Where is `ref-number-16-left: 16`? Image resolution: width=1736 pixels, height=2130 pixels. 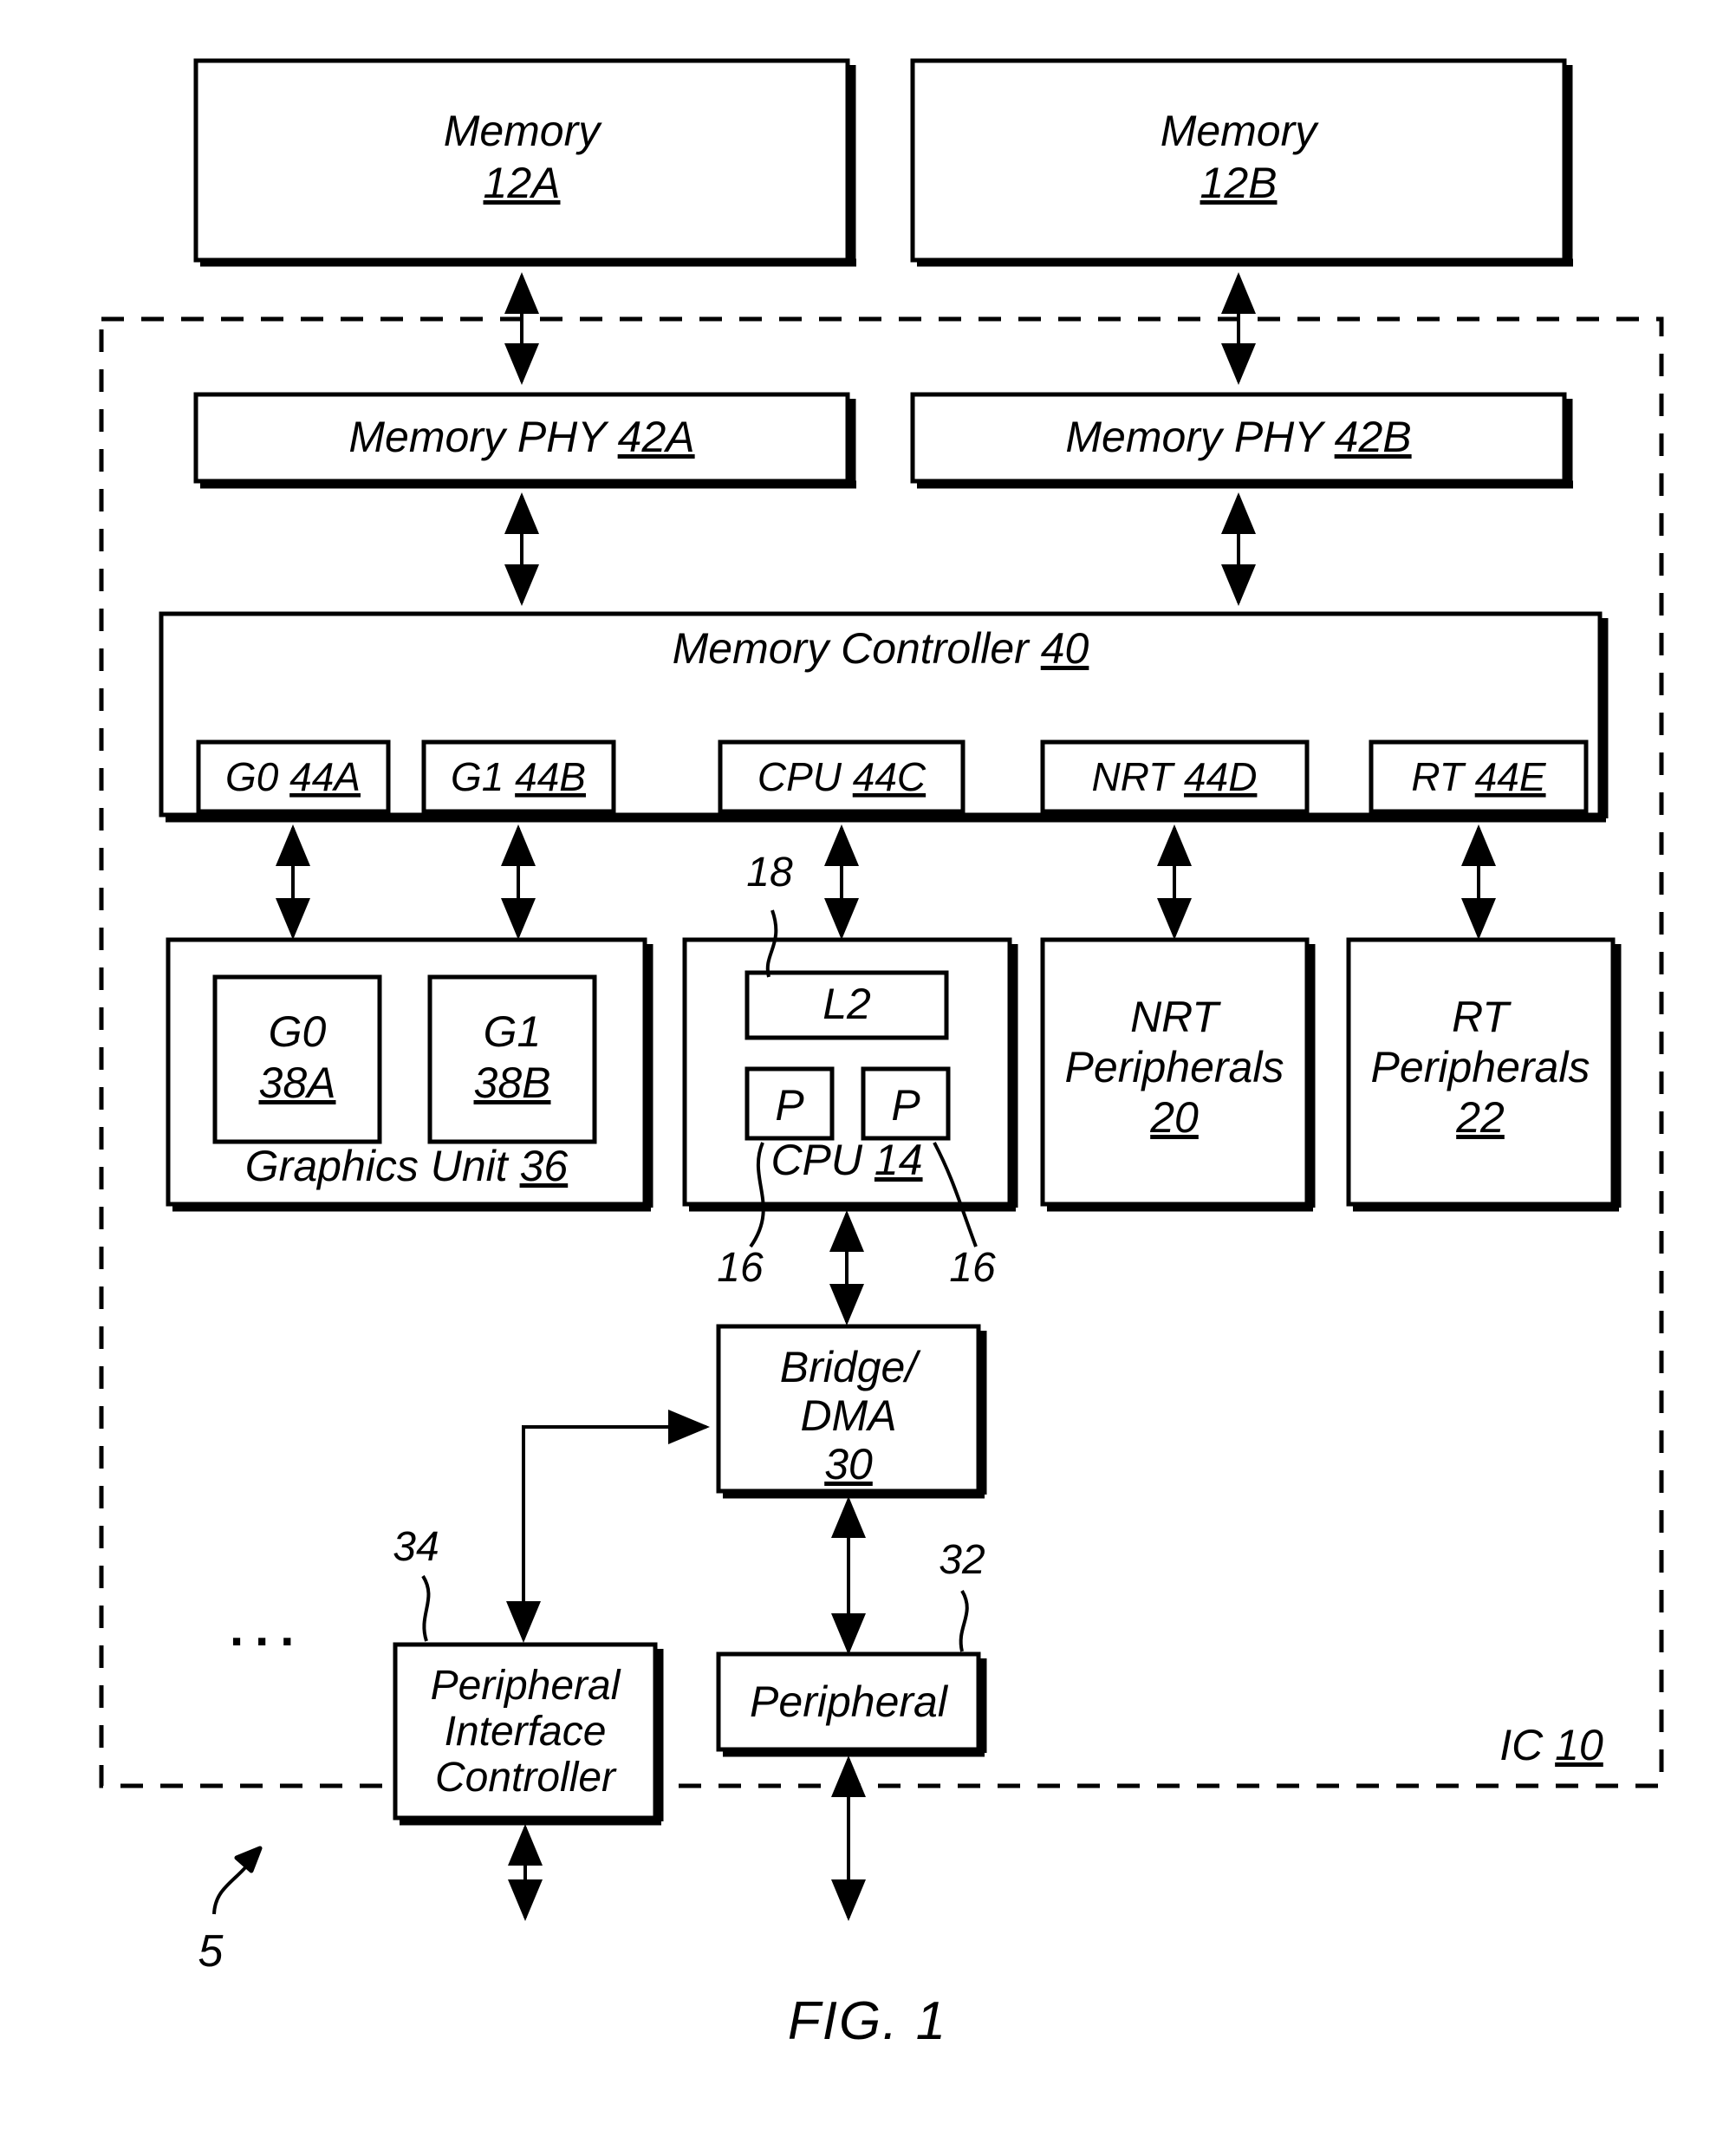 ref-number-16-left: 16 is located at coordinates (741, 1268).